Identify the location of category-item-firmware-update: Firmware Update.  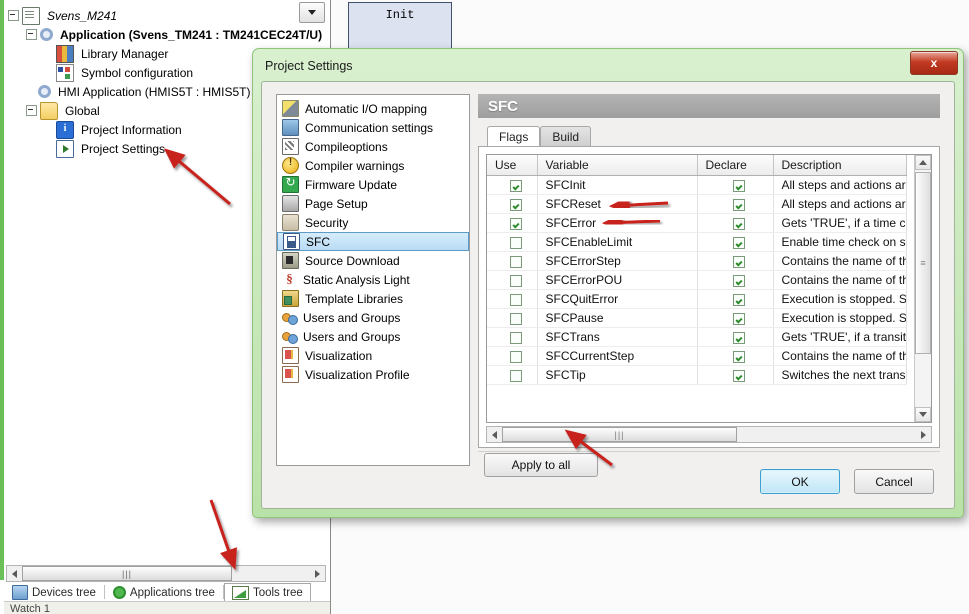
(373, 184).